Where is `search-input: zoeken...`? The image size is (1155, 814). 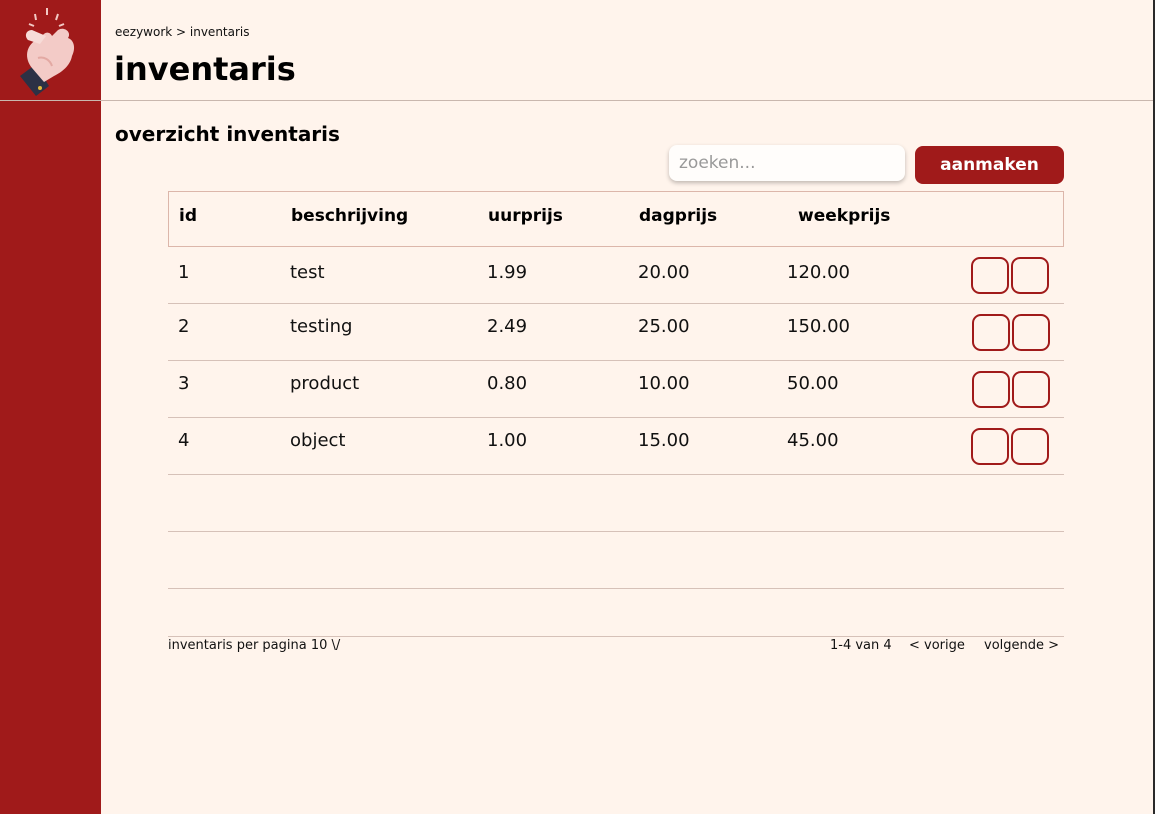 search-input: zoeken... is located at coordinates (787, 163).